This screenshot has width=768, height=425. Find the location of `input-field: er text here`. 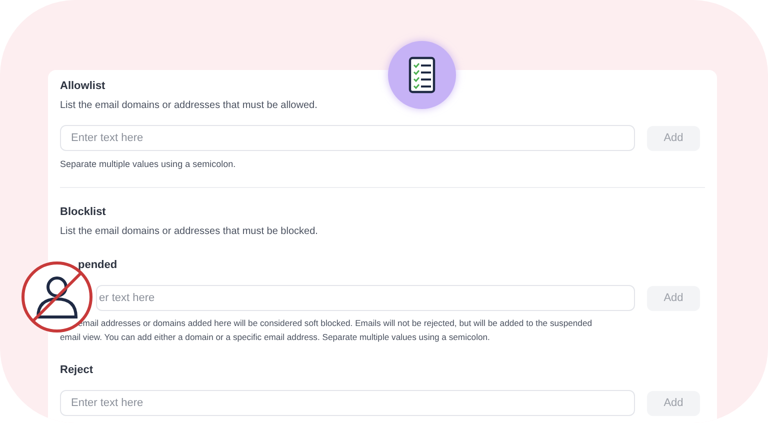

input-field: er text here is located at coordinates (365, 298).